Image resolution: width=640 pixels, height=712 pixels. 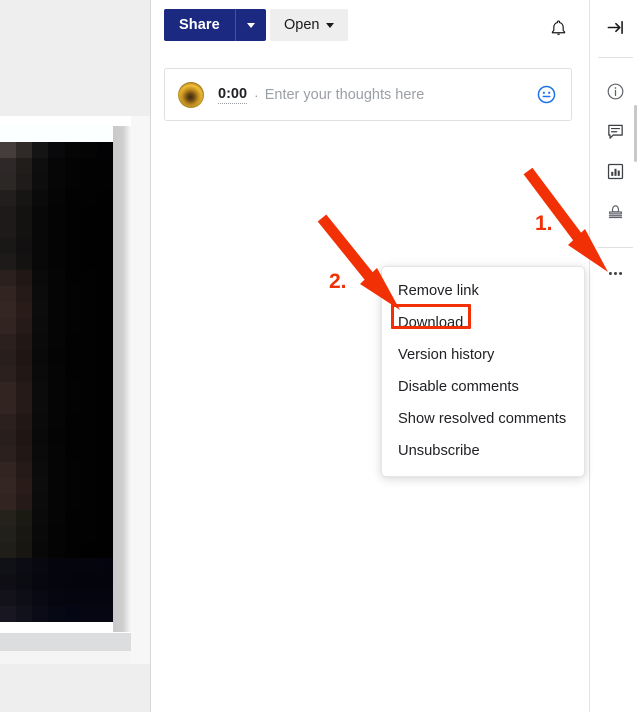 I want to click on share-dropdown-caret, so click(x=250, y=25).